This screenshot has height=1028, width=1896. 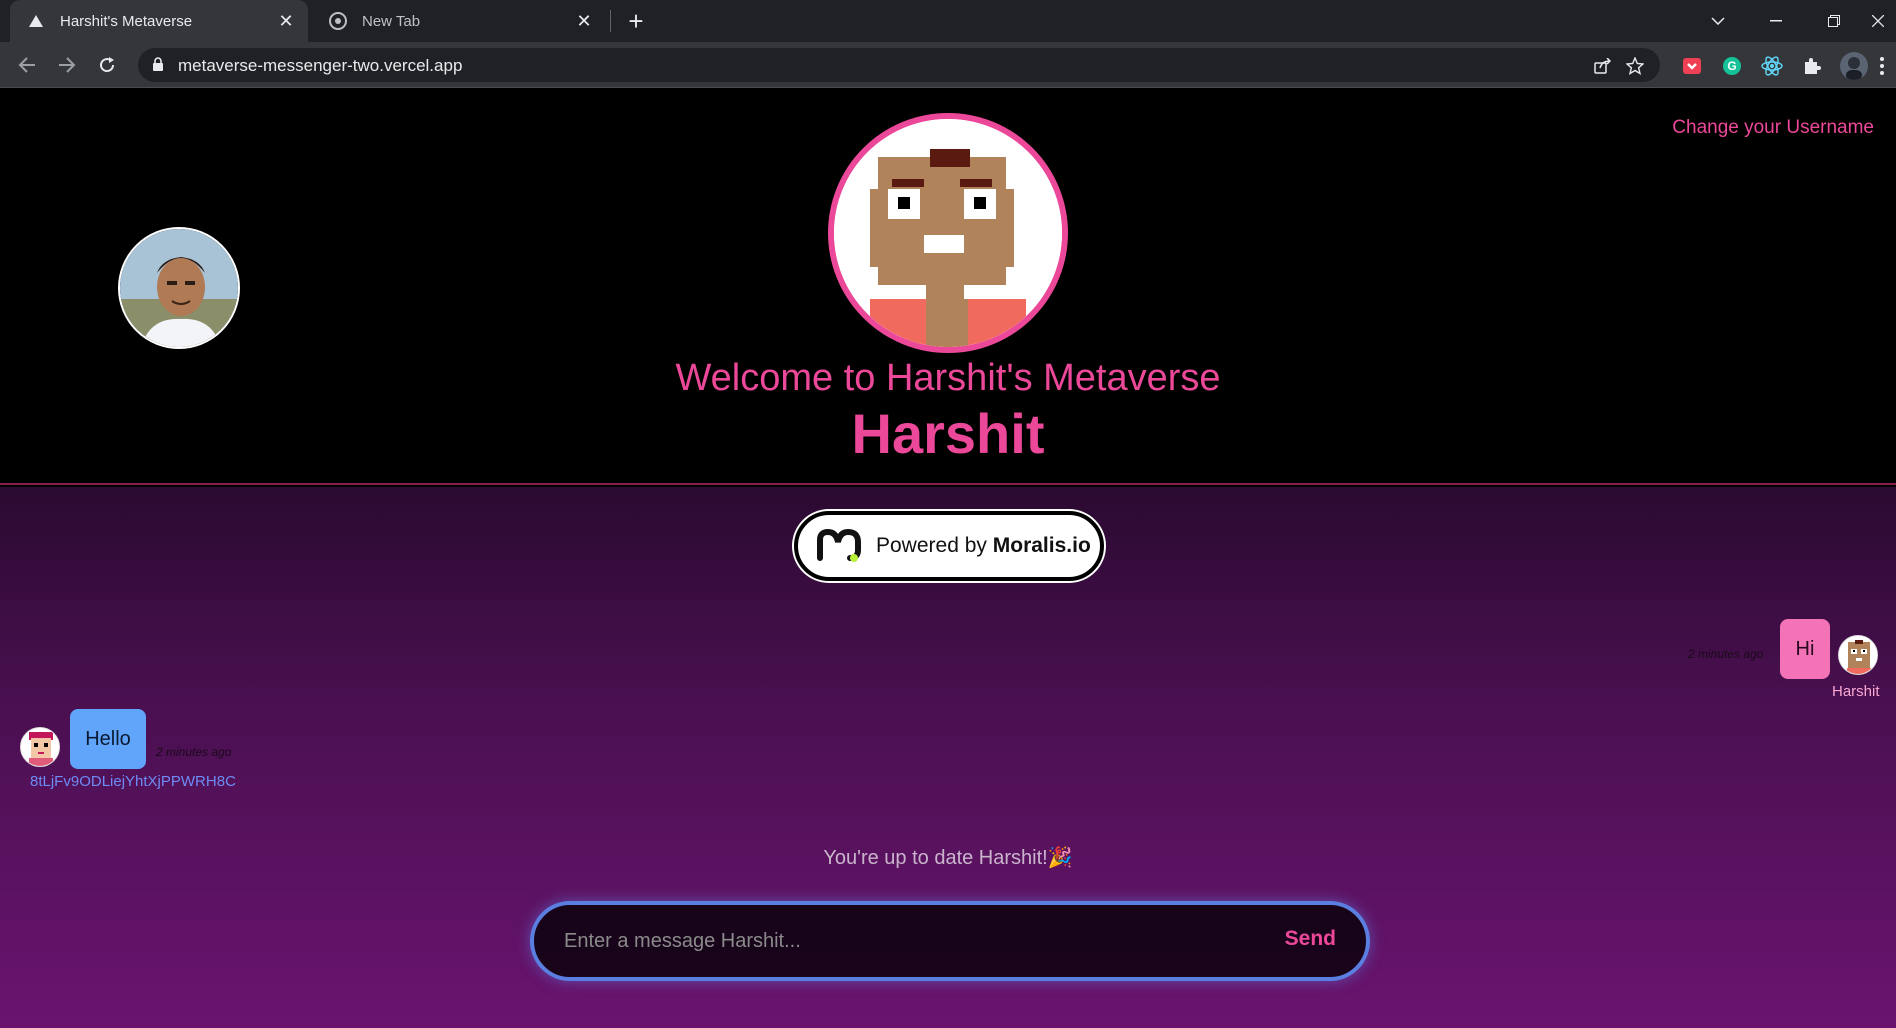 What do you see at coordinates (1834, 21) in the screenshot?
I see `restore-icon` at bounding box center [1834, 21].